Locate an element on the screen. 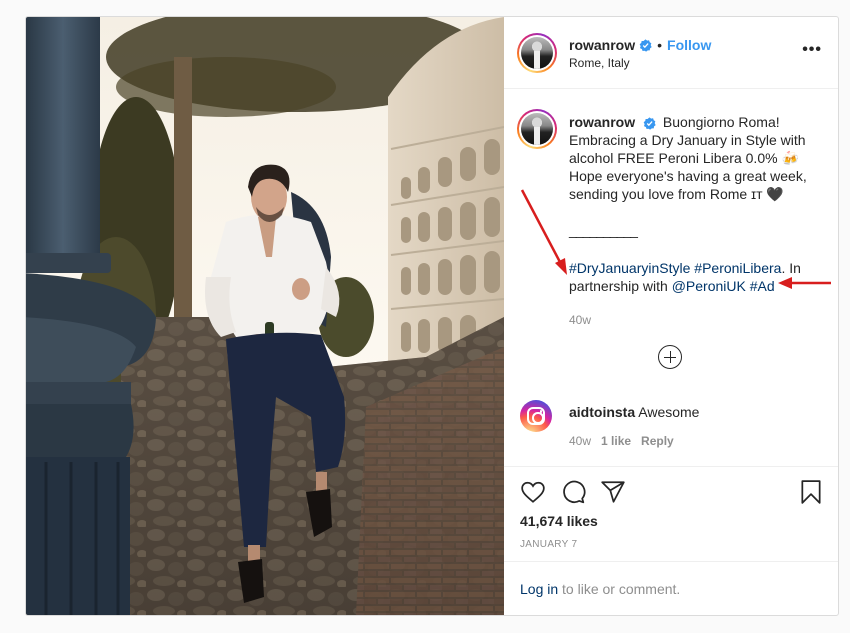 This screenshot has height=633, width=850. post-date: JANUARY 7 is located at coordinates (548, 544).